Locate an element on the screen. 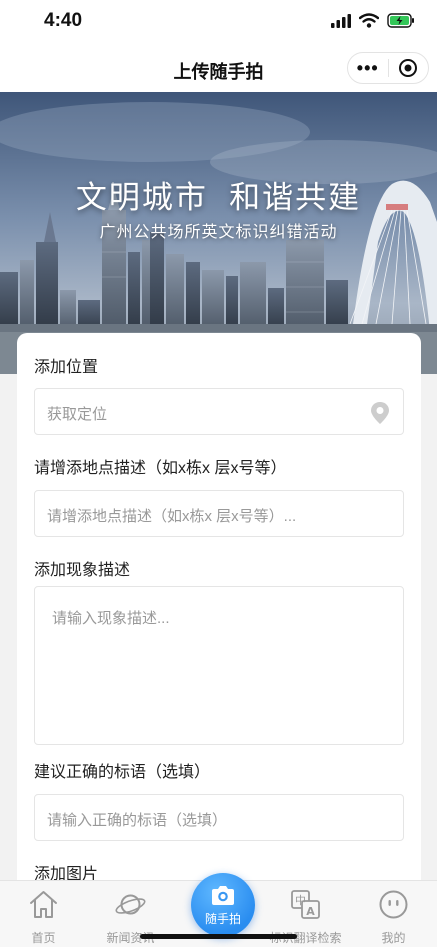 The image size is (437, 947). location-pin-icon is located at coordinates (380, 413).